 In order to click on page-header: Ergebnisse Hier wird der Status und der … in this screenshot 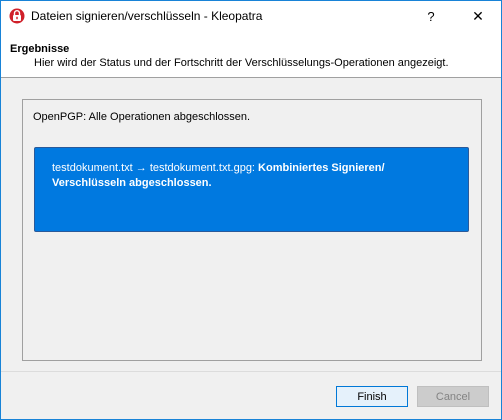, I will do `click(251, 54)`.